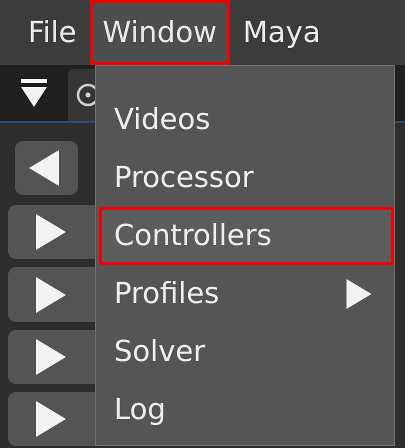 The image size is (405, 448). I want to click on menu-item: Maya, so click(282, 32).